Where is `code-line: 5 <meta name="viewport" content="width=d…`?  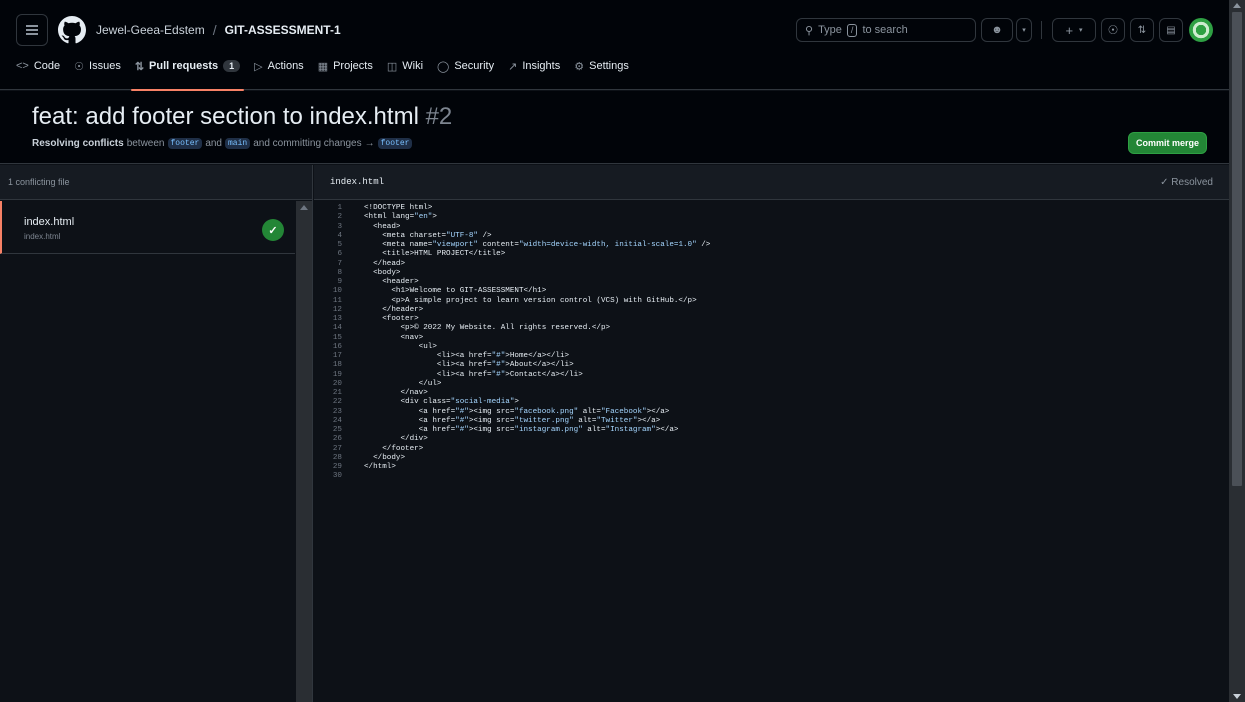
code-line: 5 <meta name="viewport" content="width=d… is located at coordinates (771, 245).